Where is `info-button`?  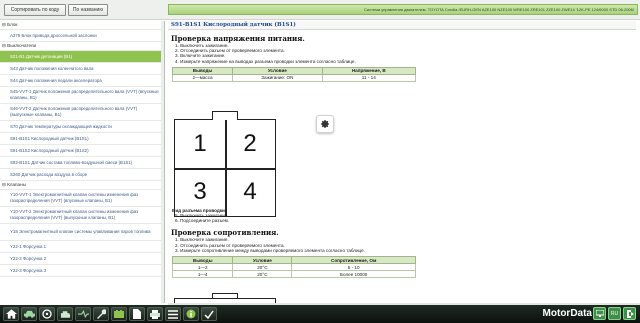
info-button is located at coordinates (191, 314).